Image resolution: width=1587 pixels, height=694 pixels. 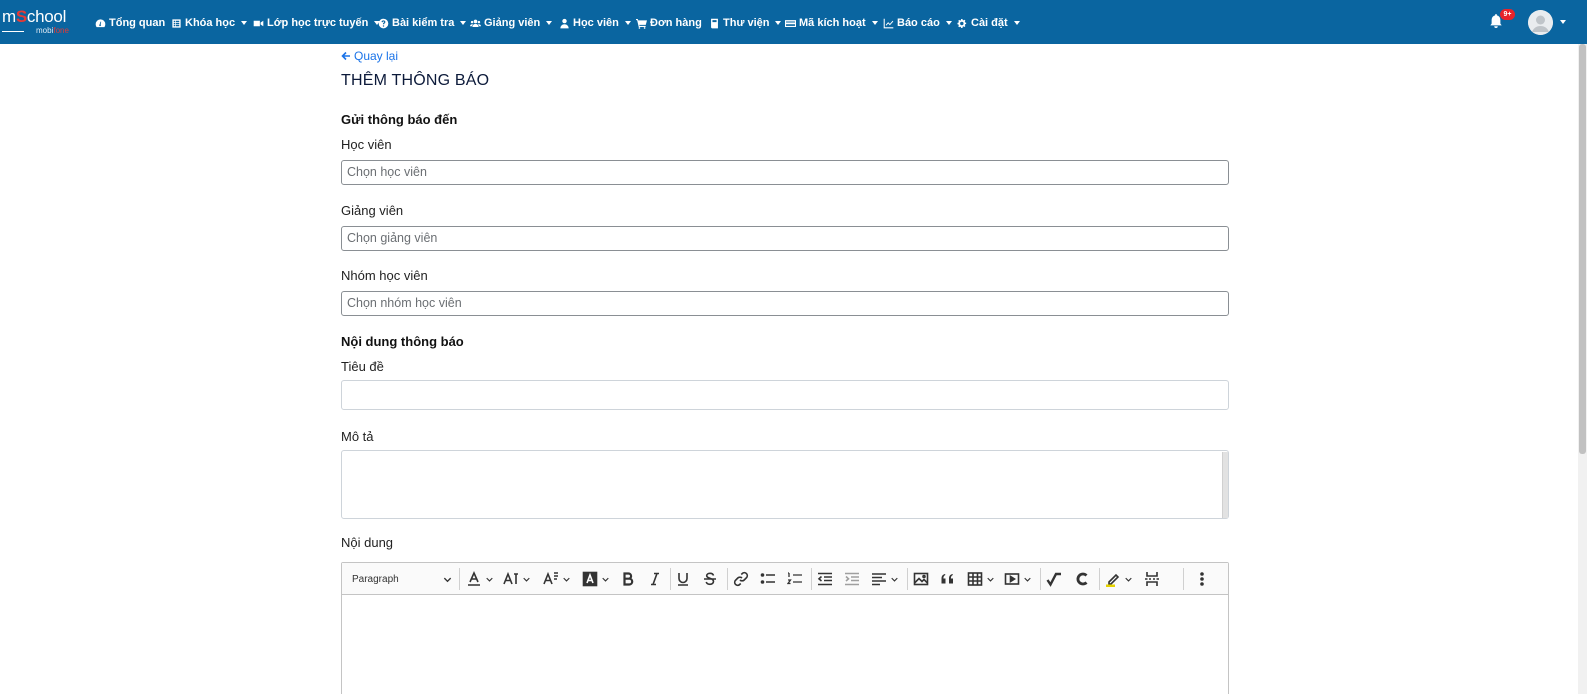 What do you see at coordinates (785, 172) in the screenshot?
I see `students-select: Chọn học viên` at bounding box center [785, 172].